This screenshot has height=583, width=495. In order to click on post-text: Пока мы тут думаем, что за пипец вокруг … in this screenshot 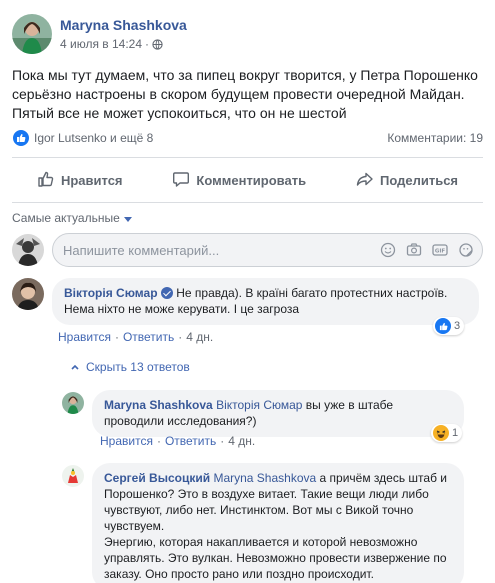, I will do `click(245, 94)`.